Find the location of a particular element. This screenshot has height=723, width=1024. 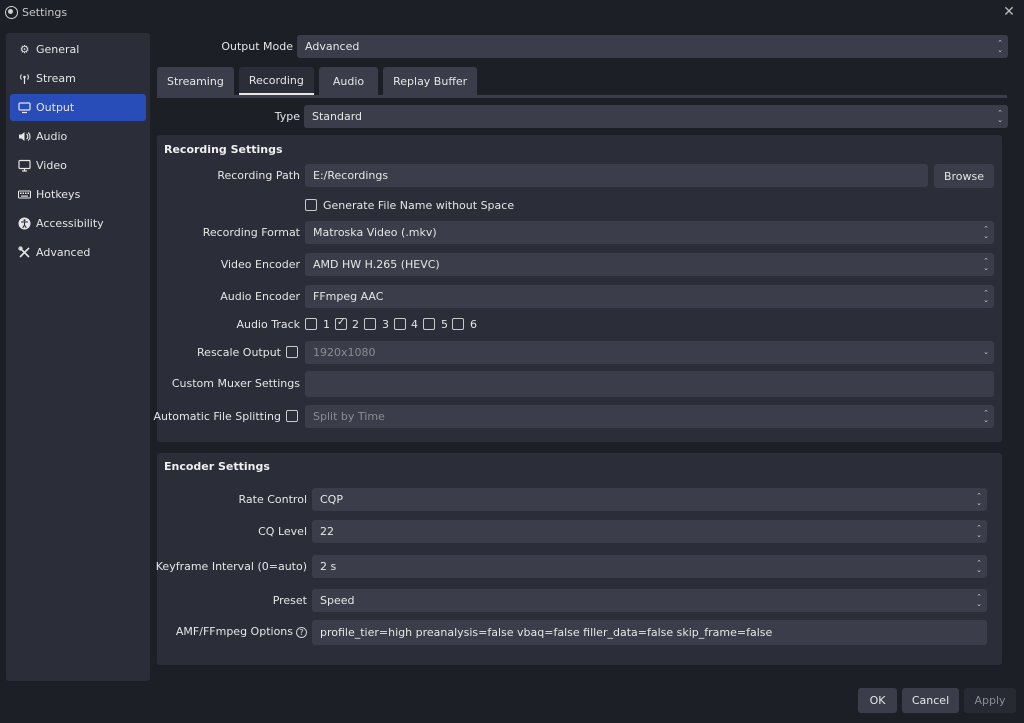

generate-filename-checkbox is located at coordinates (311, 205).